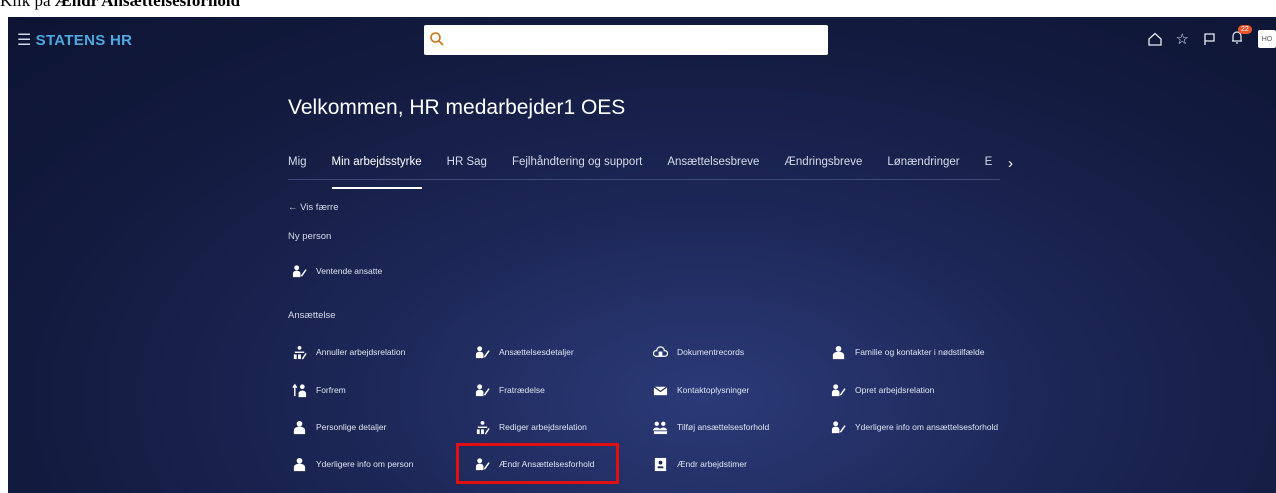  I want to click on tab-mig: Mig, so click(297, 168).